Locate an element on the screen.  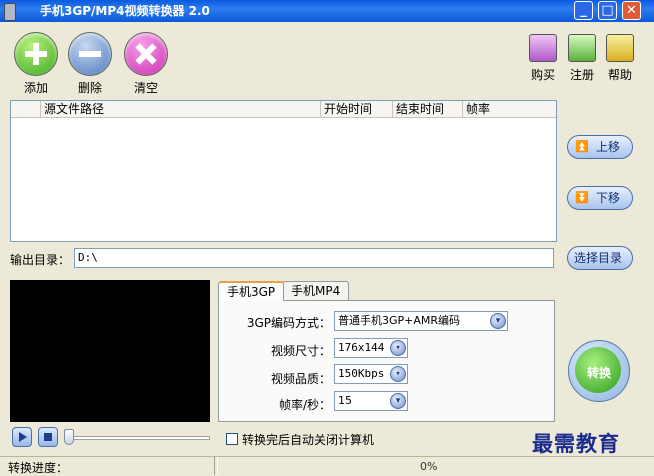
move-up-button: ⏫ 上移 is located at coordinates (600, 147).